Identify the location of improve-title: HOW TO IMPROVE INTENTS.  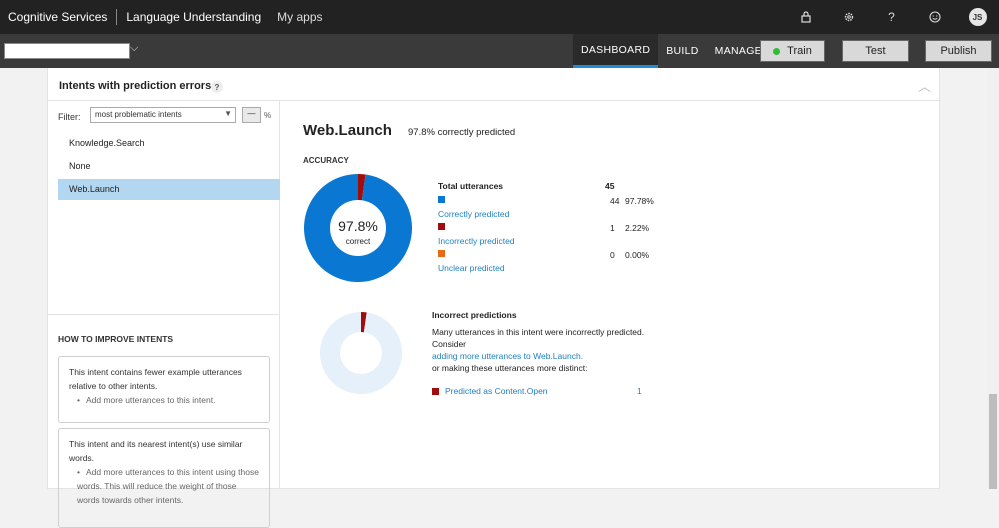
(116, 339).